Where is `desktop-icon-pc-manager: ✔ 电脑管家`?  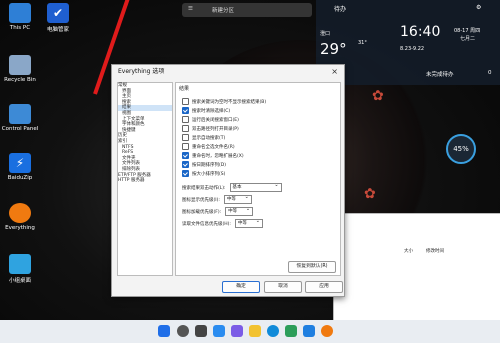 desktop-icon-pc-manager: ✔ 电脑管家 is located at coordinates (58, 18).